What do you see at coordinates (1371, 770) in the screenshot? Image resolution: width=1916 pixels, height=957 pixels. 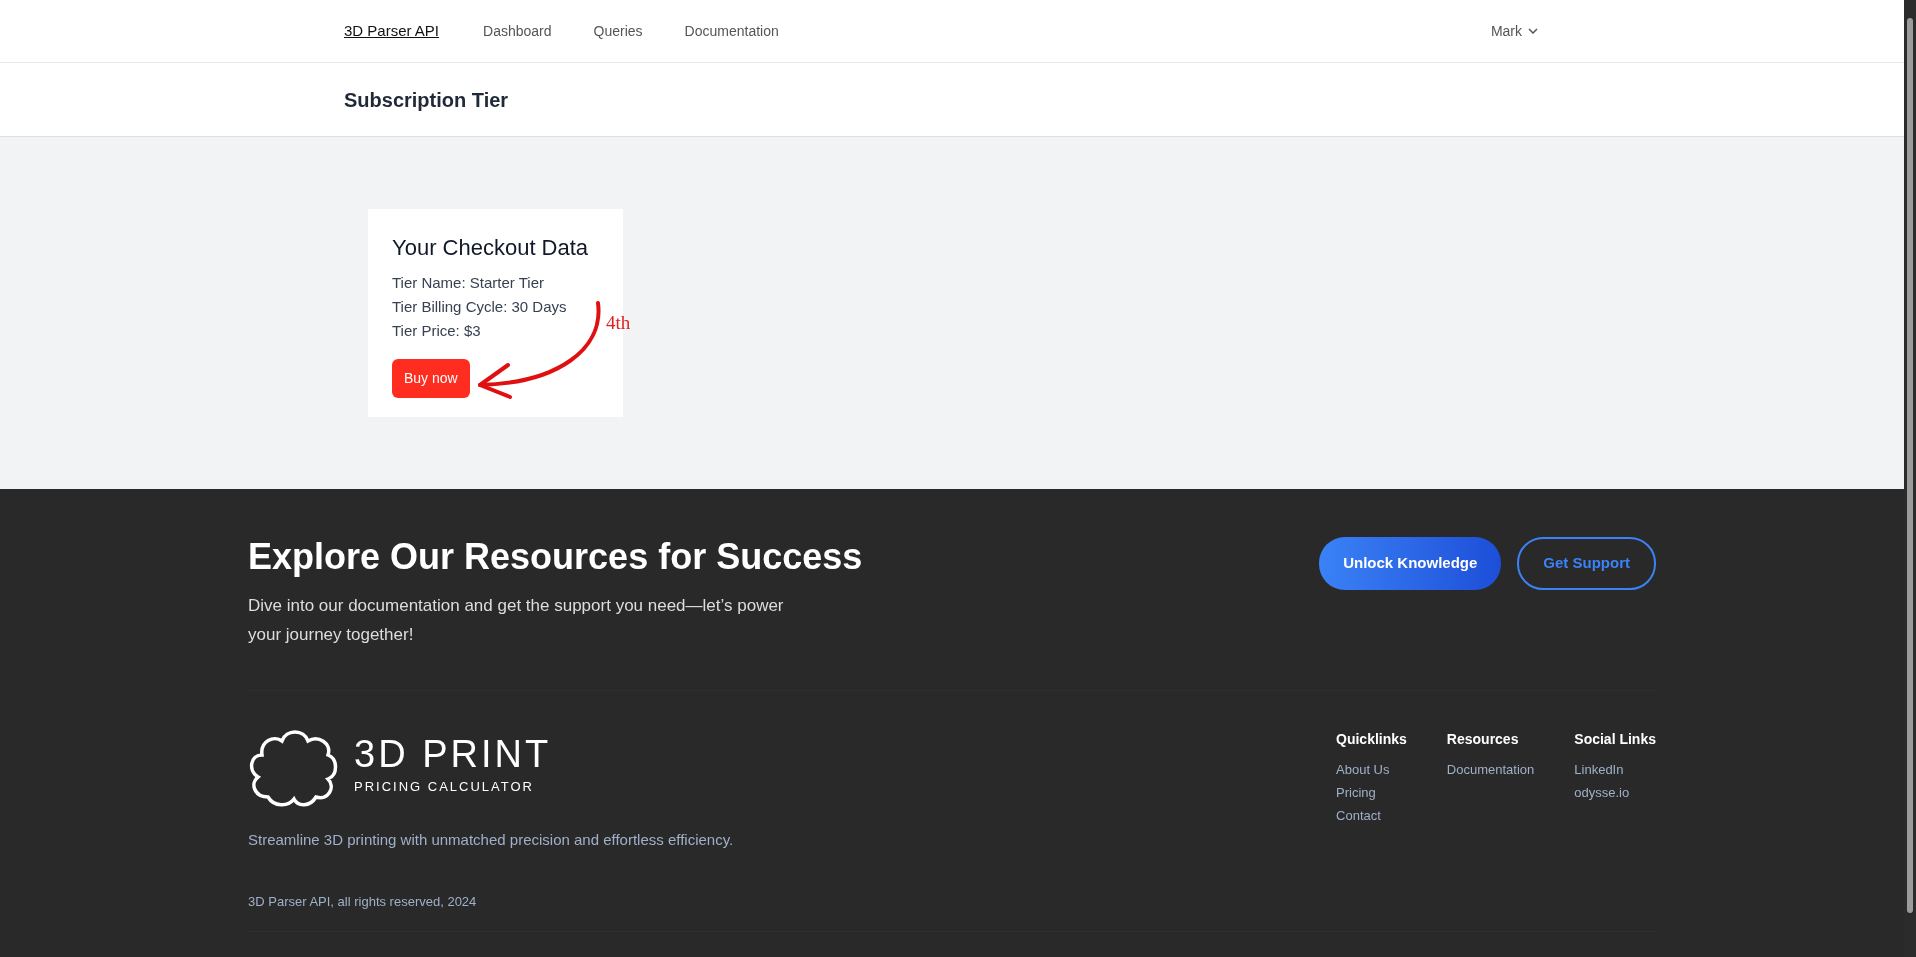 I see `footer-link: About Us` at bounding box center [1371, 770].